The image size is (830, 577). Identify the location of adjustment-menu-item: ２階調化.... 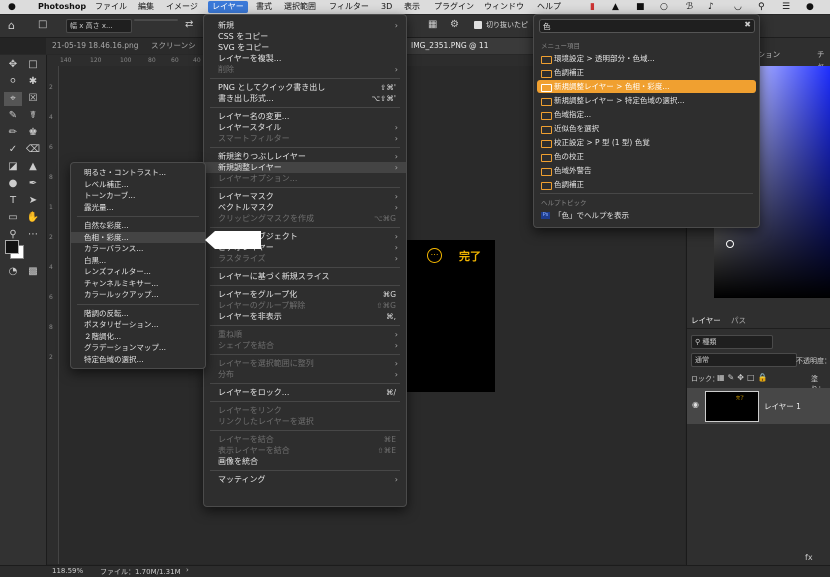
(138, 336).